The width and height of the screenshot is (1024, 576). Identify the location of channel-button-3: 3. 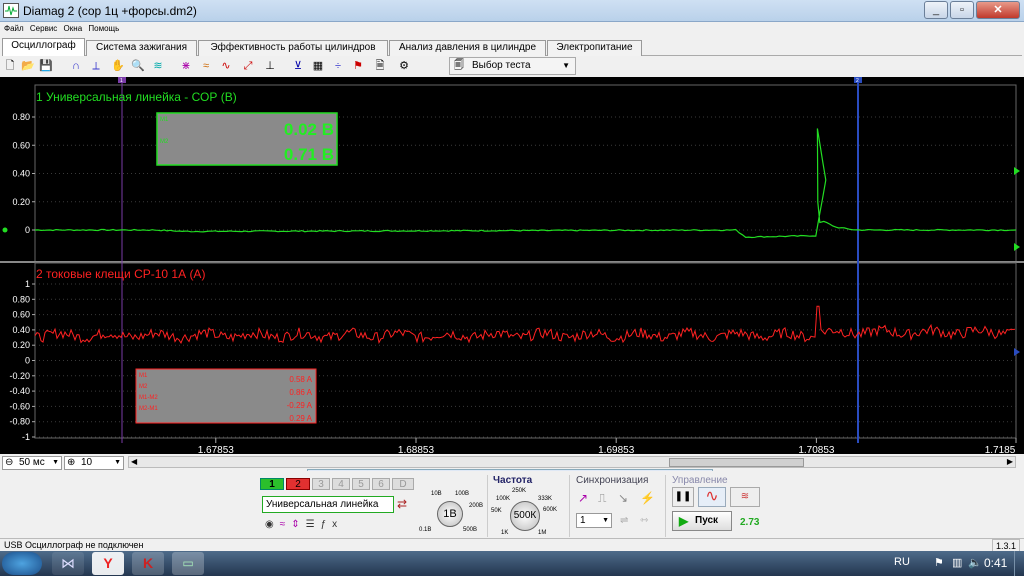
(321, 484).